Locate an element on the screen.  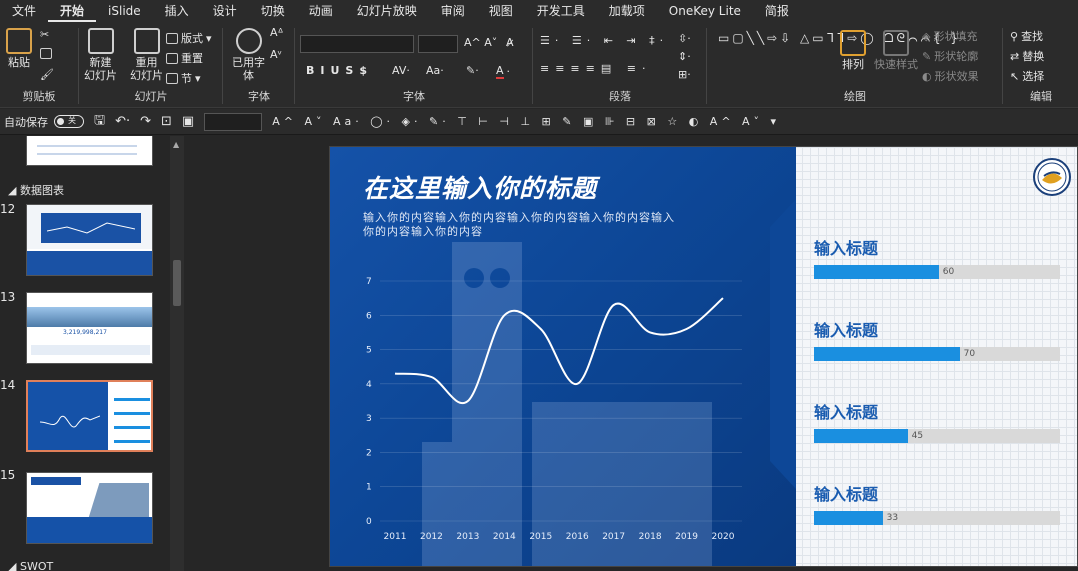
list-buttons: ☰· ☰· ⇤ ⇥ ‡· is located at coordinates (604, 40).